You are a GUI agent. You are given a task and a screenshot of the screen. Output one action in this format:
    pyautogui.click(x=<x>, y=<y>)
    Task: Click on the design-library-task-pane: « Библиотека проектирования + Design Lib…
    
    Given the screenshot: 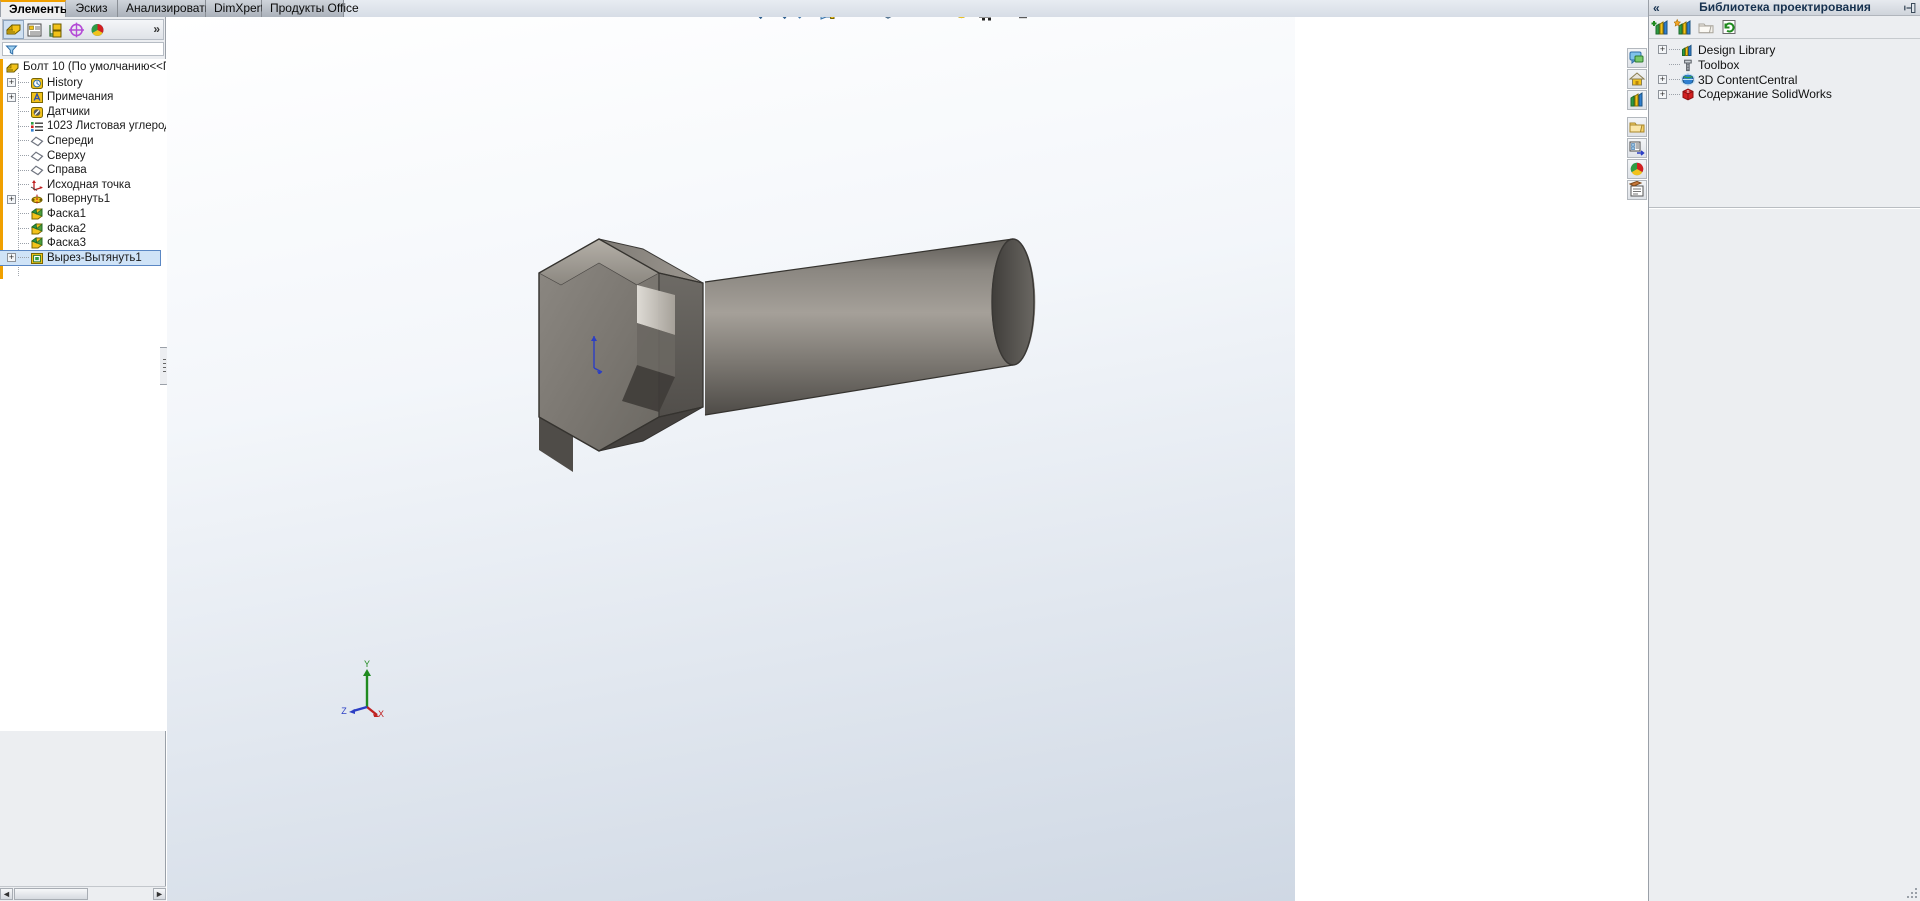 What is the action you would take?
    pyautogui.click(x=1784, y=450)
    